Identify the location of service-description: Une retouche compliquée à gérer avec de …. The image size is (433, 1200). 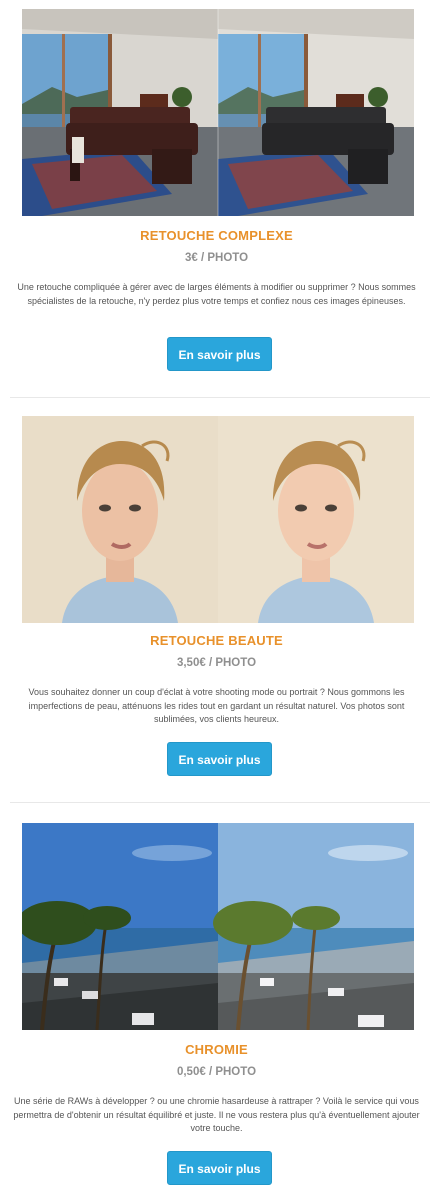
(216, 294).